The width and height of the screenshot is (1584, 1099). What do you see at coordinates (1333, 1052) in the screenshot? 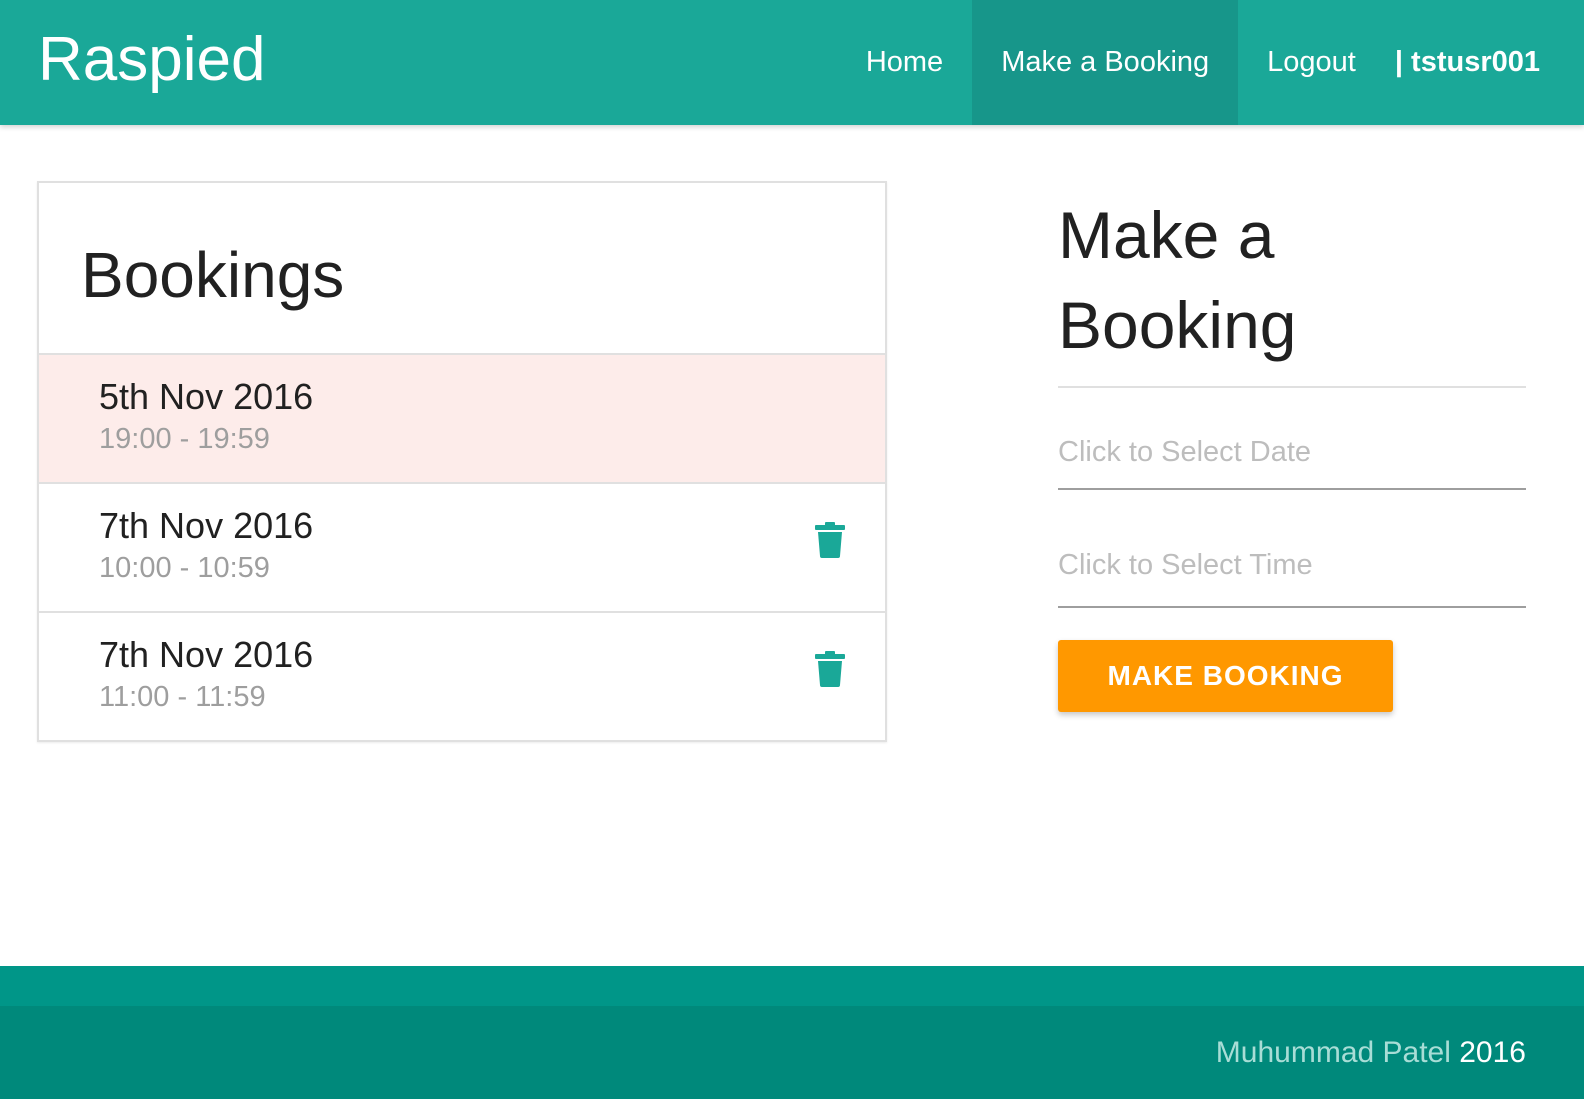
I see `footer-author: Muhummad Patel` at bounding box center [1333, 1052].